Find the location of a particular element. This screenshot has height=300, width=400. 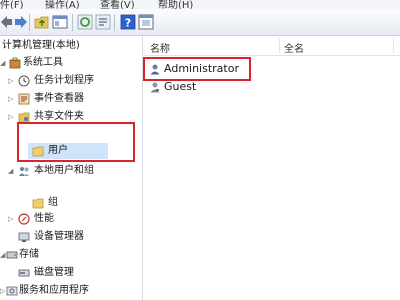

tree-root-label: 计算机管理(本地) is located at coordinates (41, 45).